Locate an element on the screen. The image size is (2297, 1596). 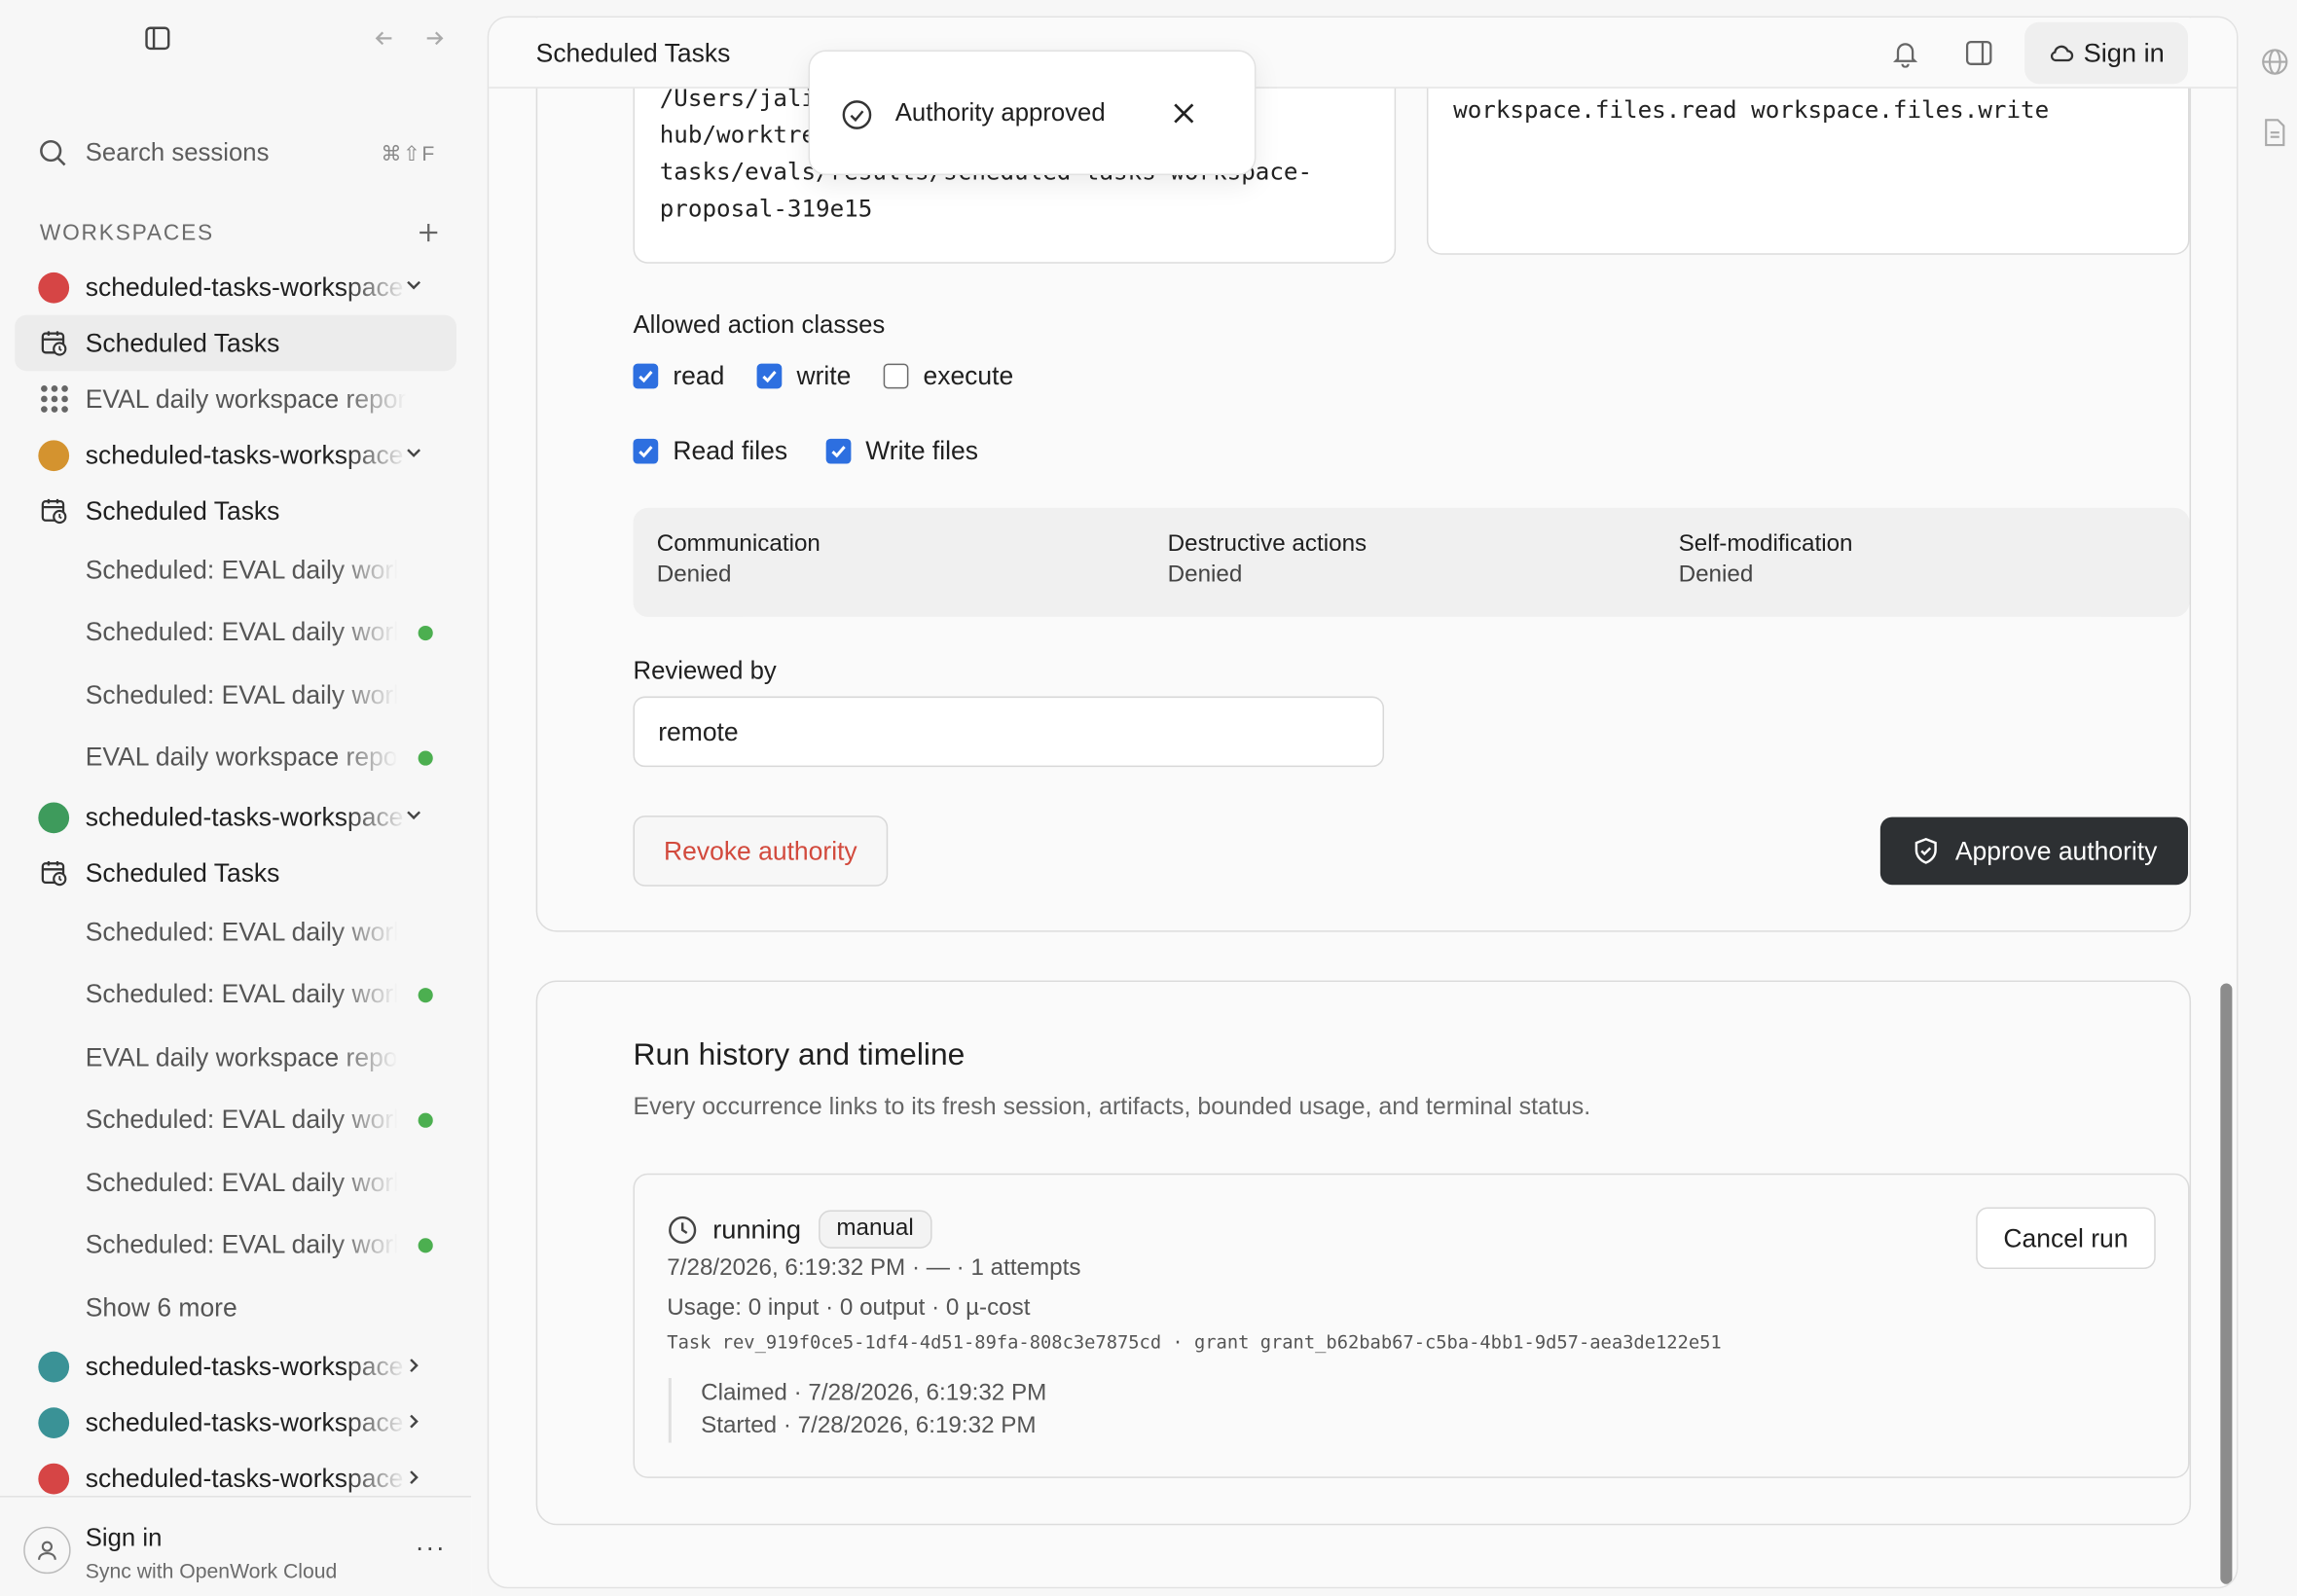
account-footer: Sign in Sync with OpenWork Cloud ··· is located at coordinates (236, 1546).